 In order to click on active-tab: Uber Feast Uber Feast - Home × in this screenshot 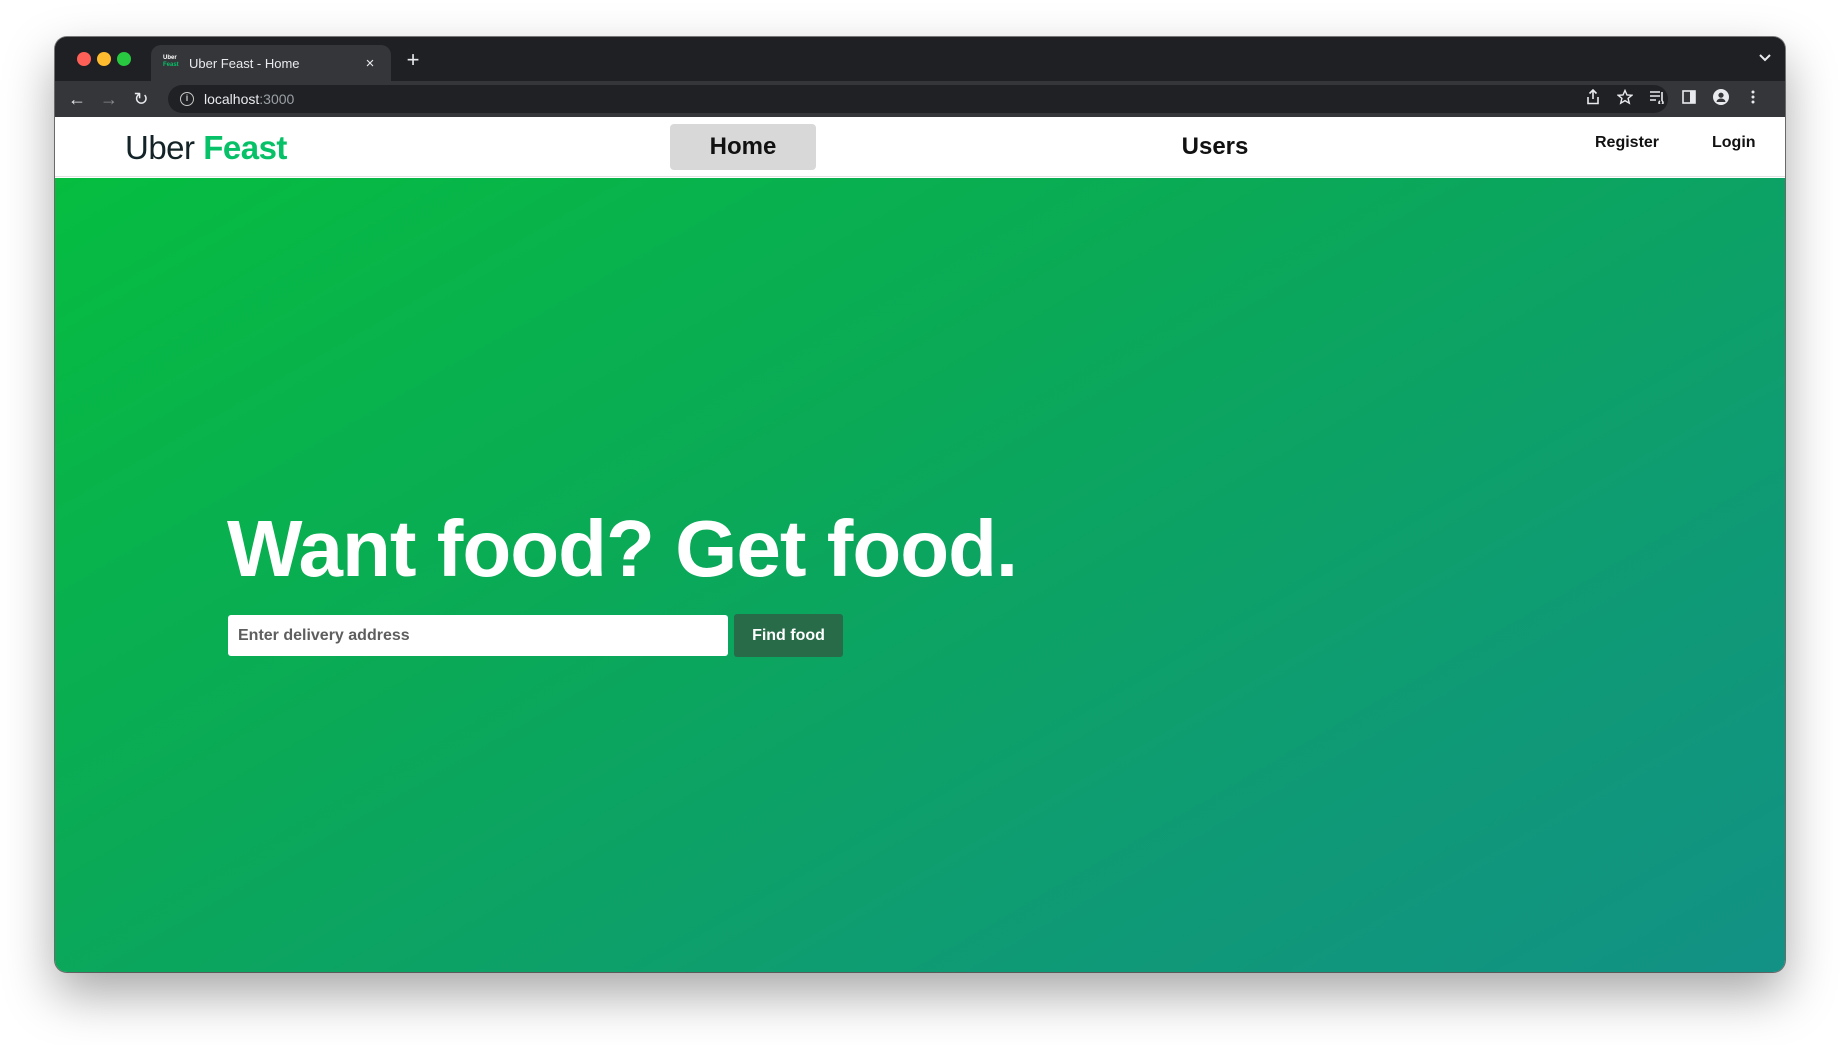, I will do `click(271, 63)`.